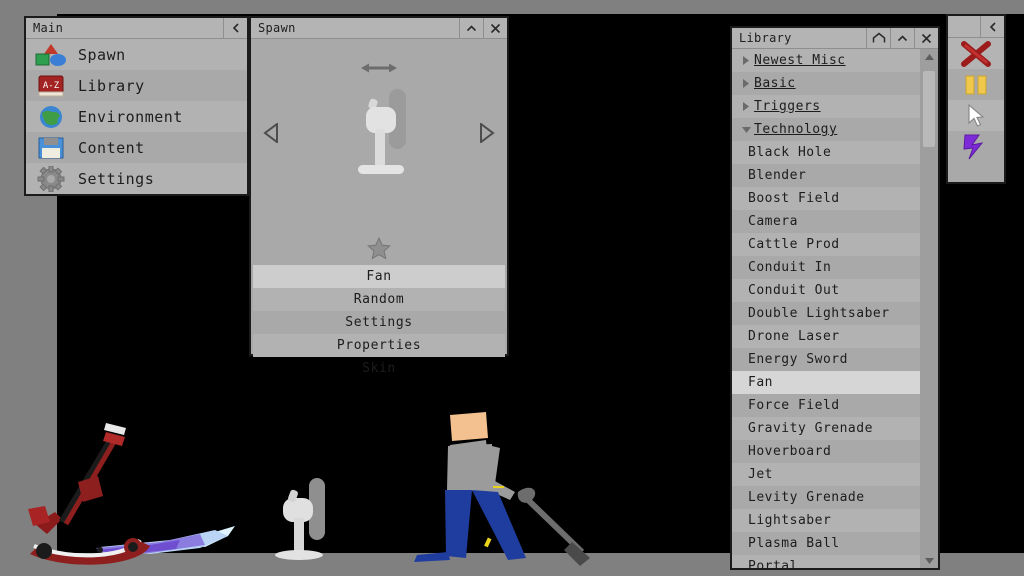  I want to click on library-category-label: Newest Misc, so click(800, 60).